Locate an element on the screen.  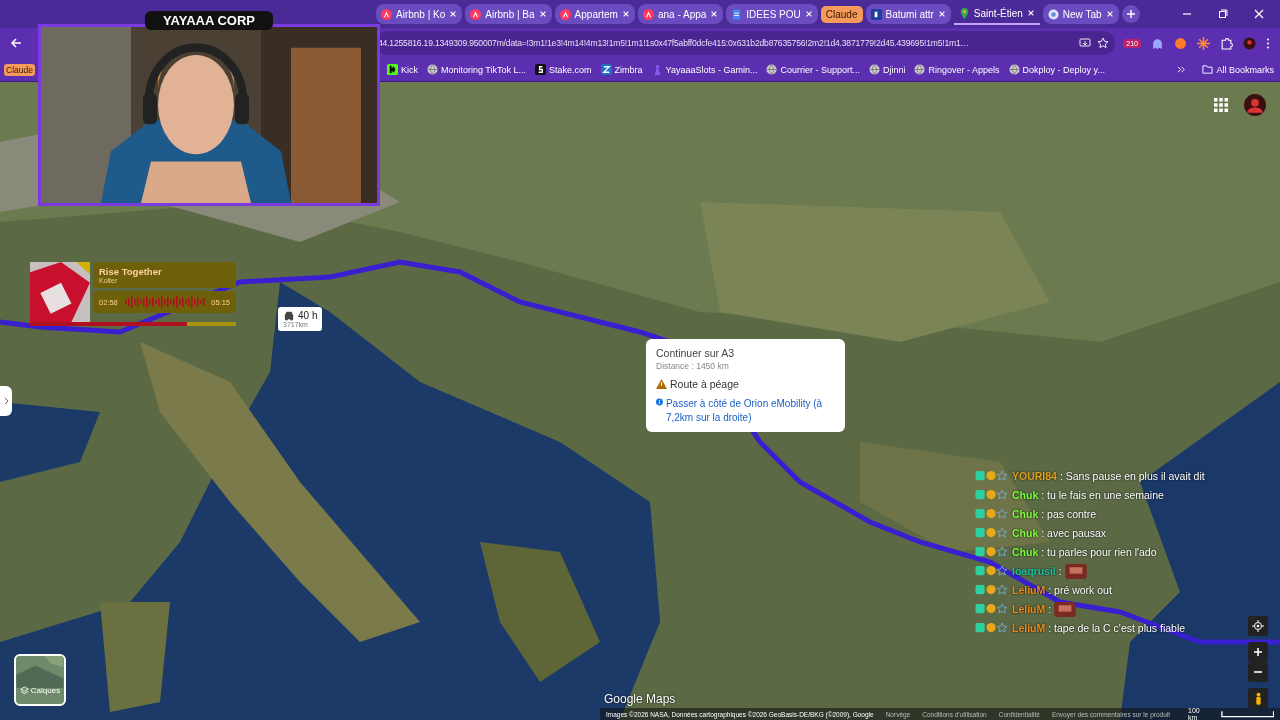
browser-tab: Batumi attr is located at coordinates (908, 14).